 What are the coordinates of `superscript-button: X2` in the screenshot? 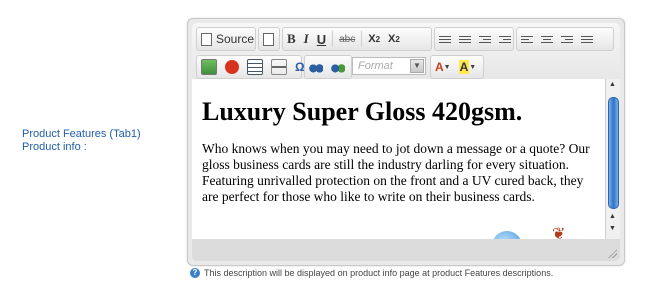 It's located at (394, 39).